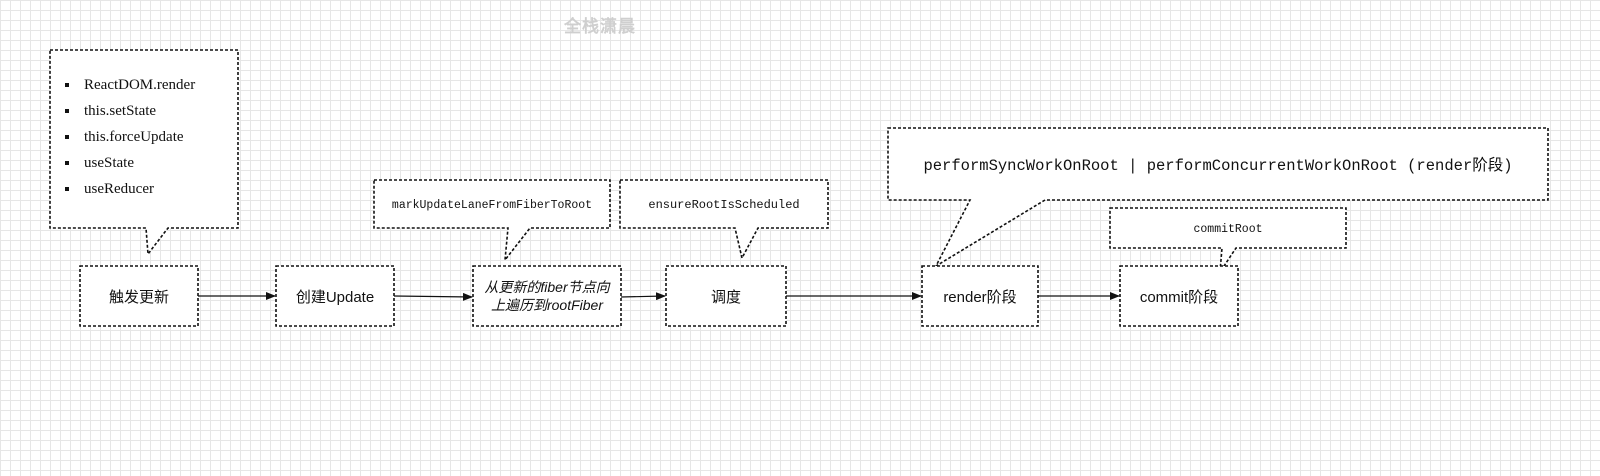 The height and width of the screenshot is (476, 1600). I want to click on trigger-item: useReducer, so click(137, 189).